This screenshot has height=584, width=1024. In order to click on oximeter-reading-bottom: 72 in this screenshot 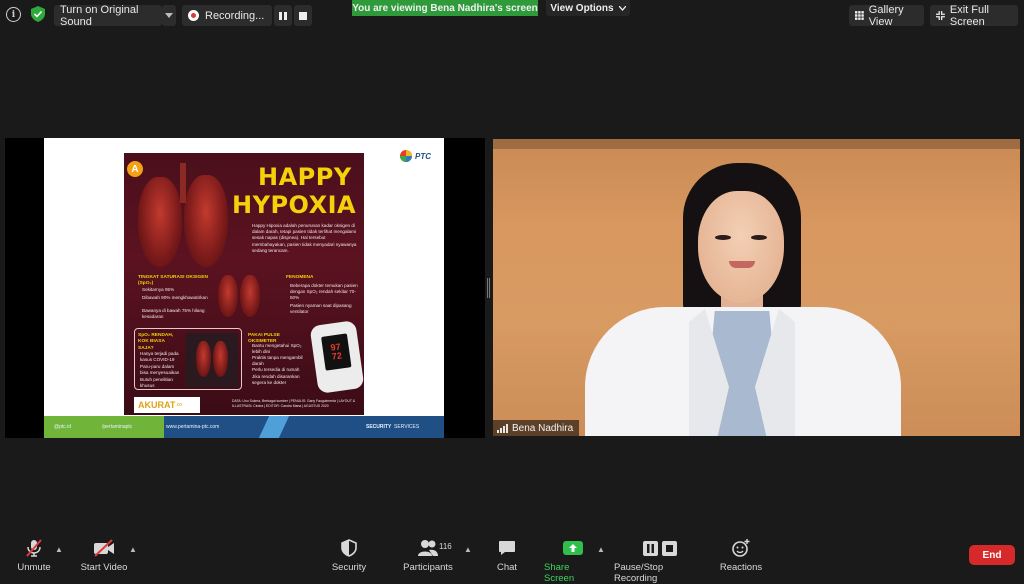, I will do `click(337, 356)`.